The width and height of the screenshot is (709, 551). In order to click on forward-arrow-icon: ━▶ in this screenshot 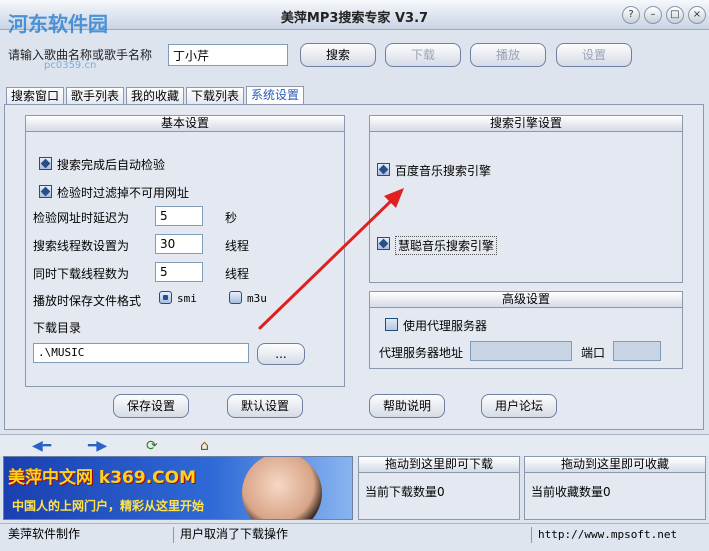, I will do `click(97, 446)`.